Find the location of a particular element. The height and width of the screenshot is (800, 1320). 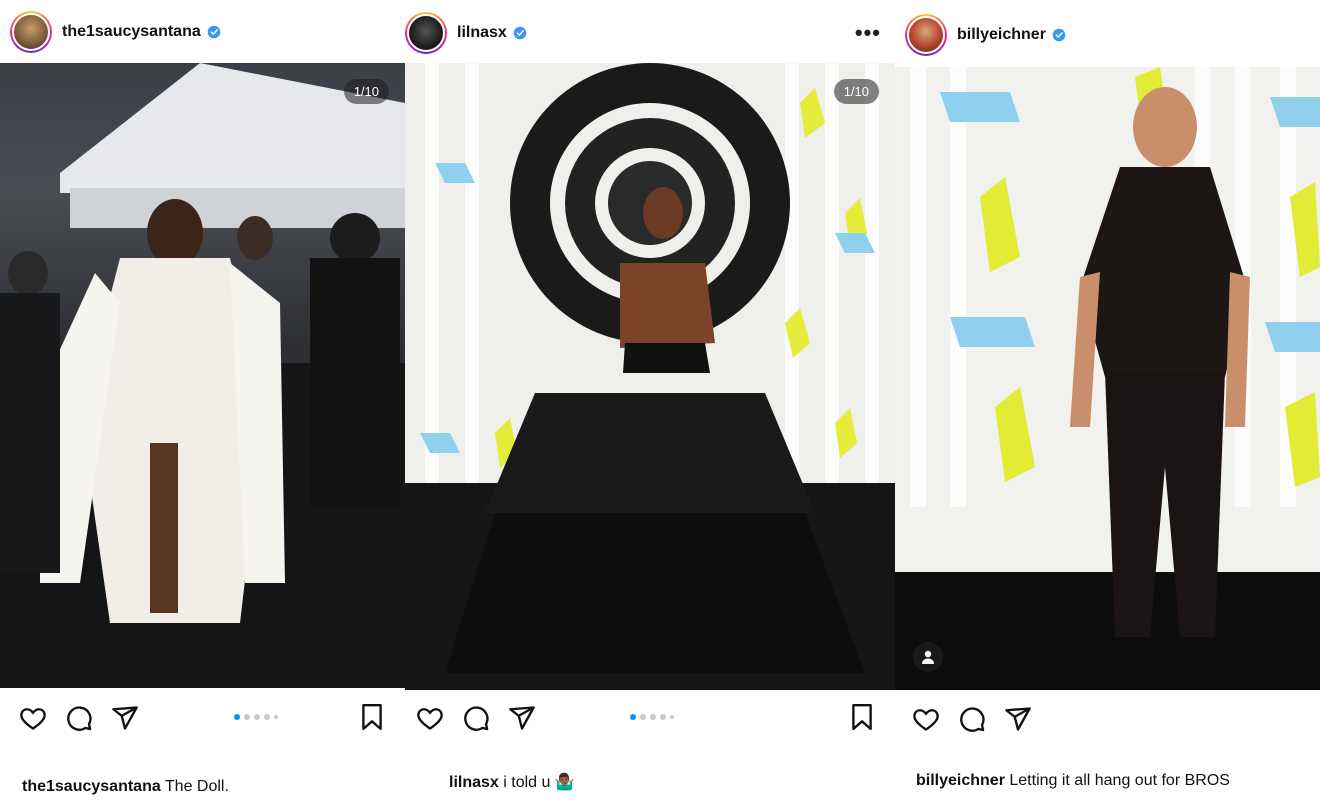

caption-text: The Doll. is located at coordinates (196, 786).